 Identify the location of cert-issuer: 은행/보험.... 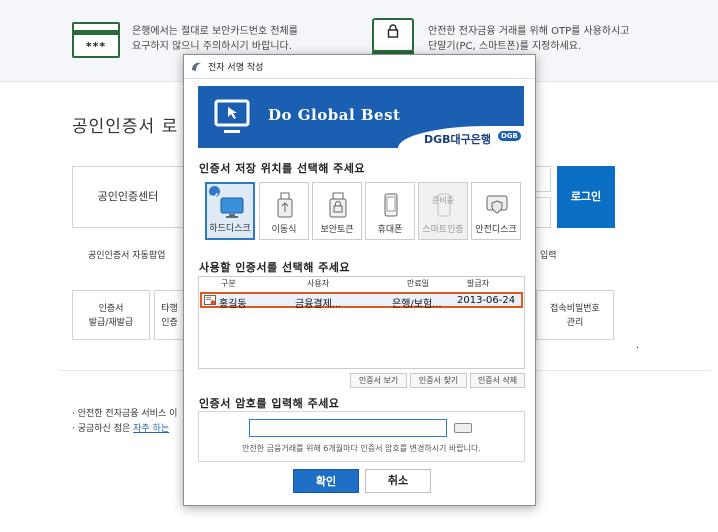
(417, 304).